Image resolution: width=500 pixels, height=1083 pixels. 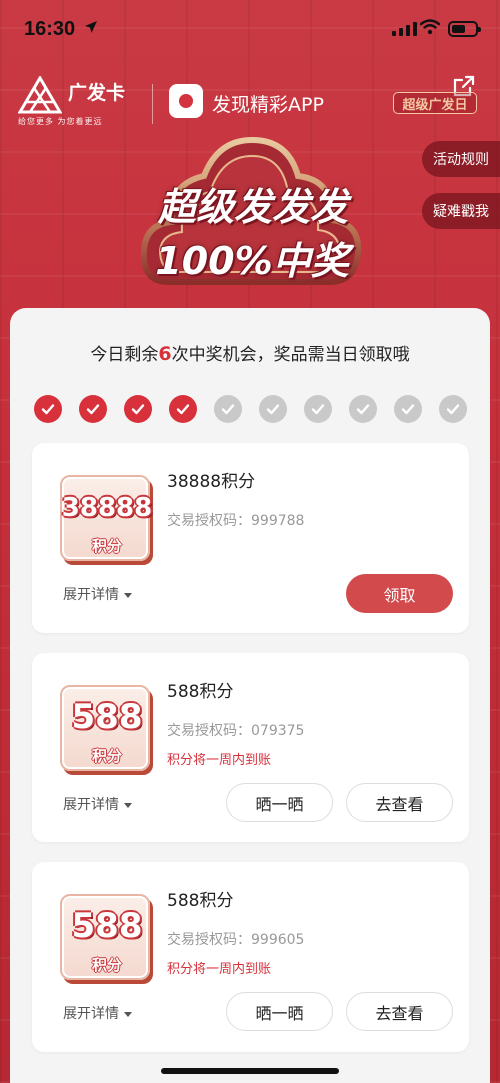 I want to click on hero-title: 超级发发发, so click(x=252, y=207).